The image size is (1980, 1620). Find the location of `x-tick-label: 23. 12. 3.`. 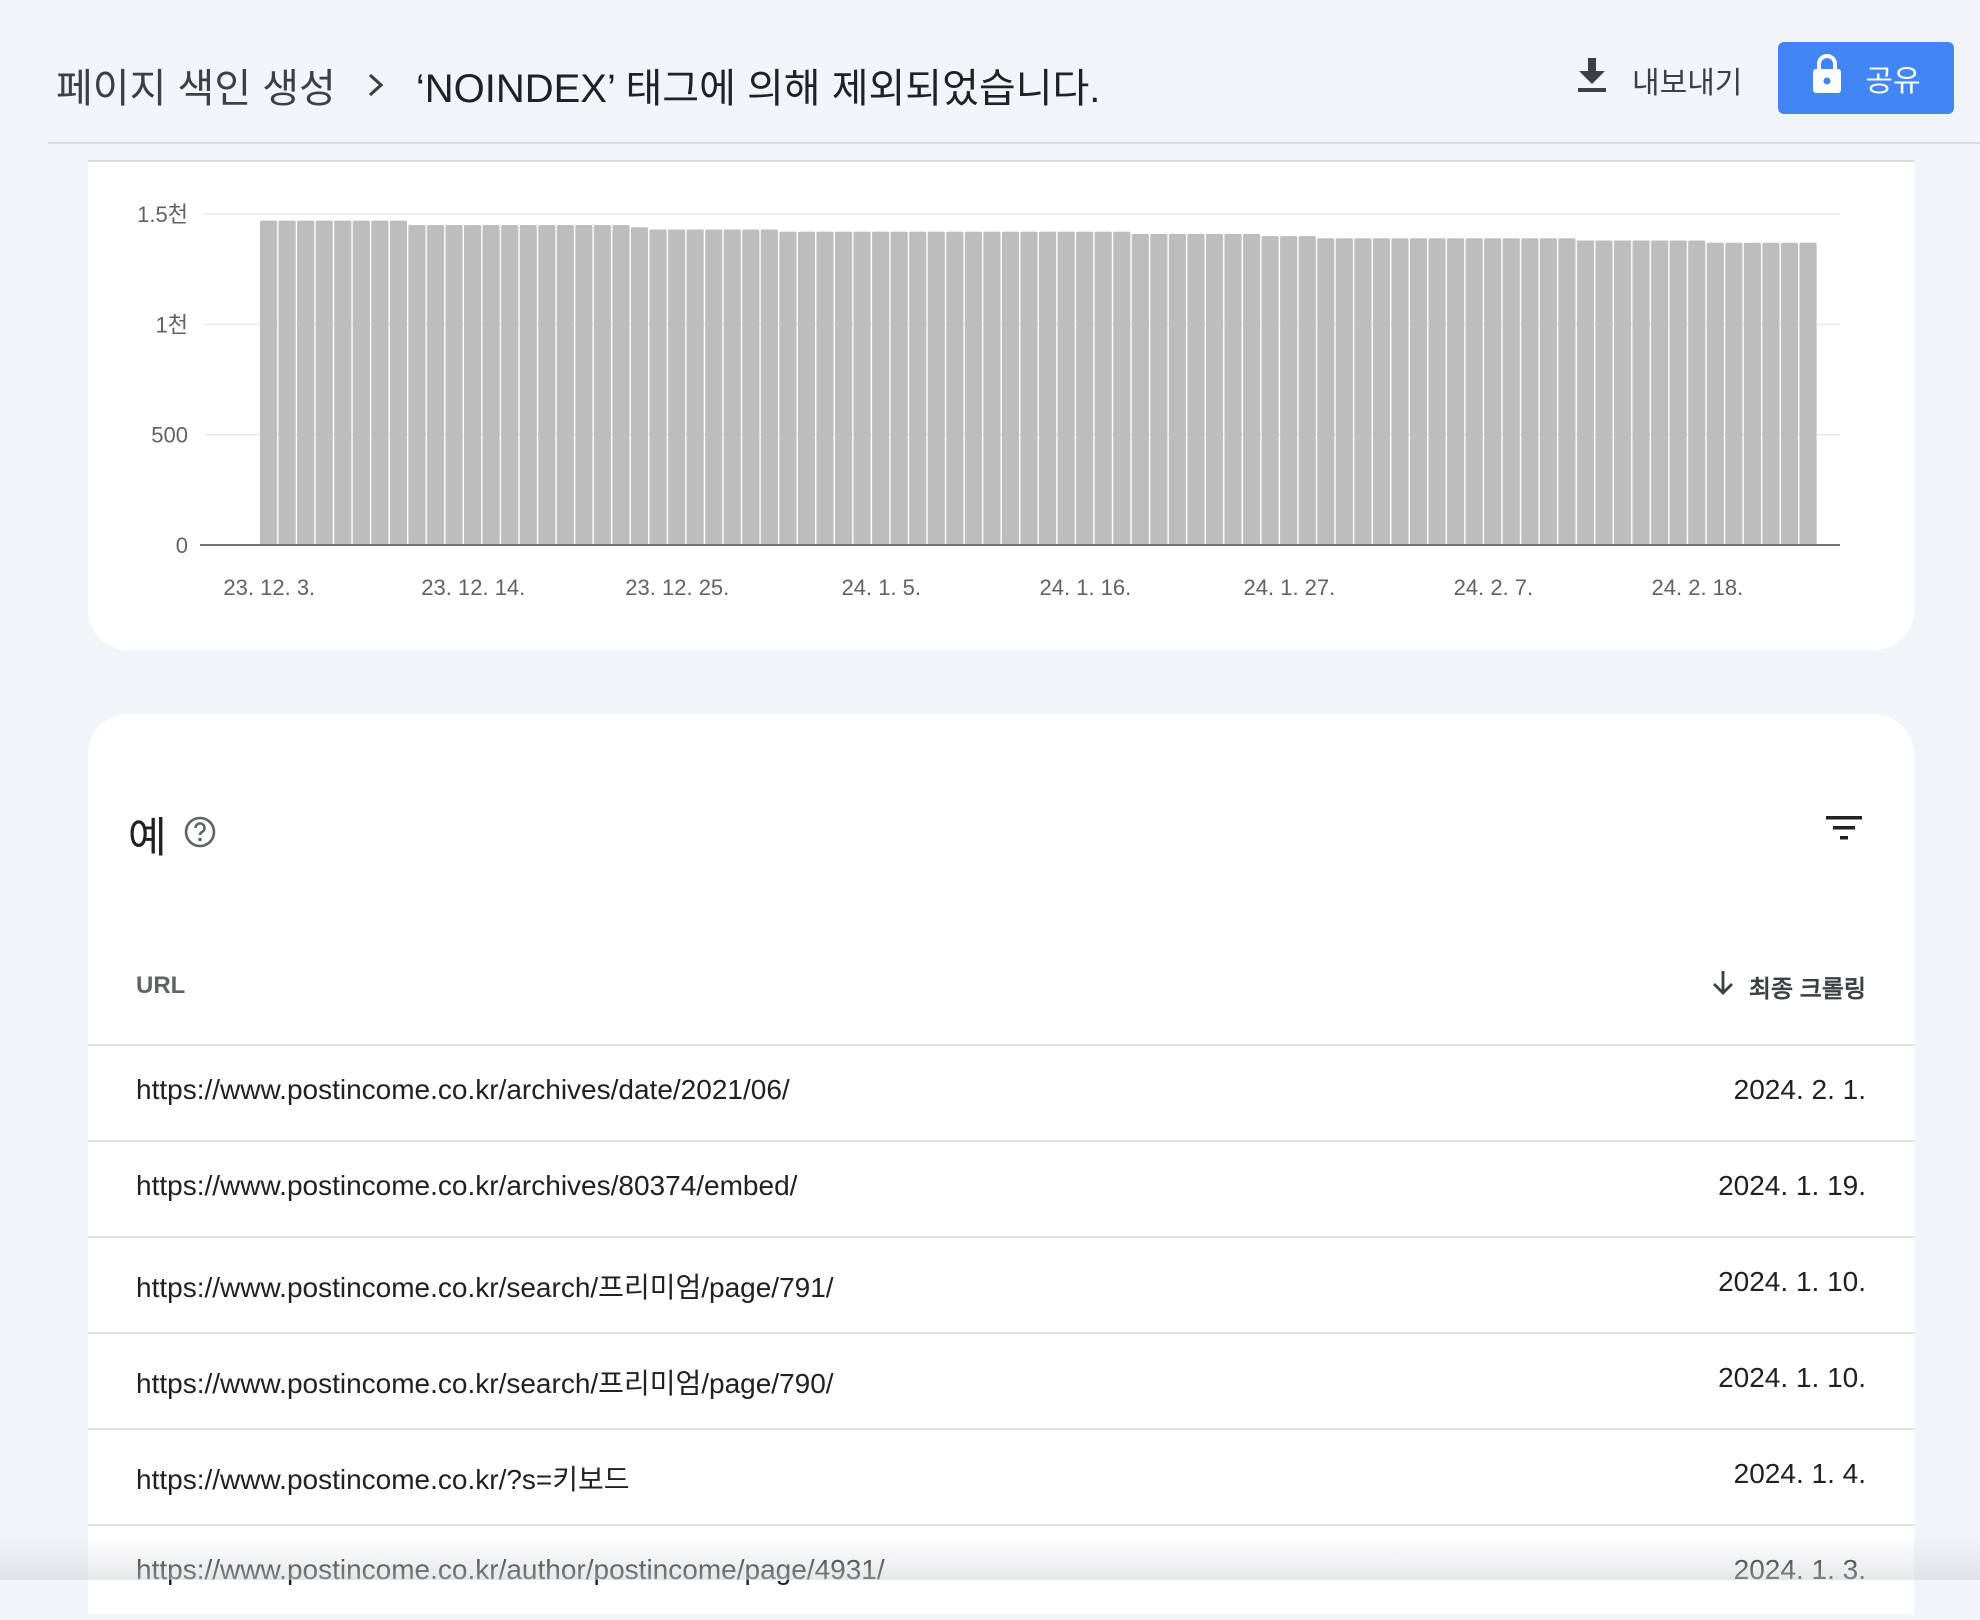

x-tick-label: 23. 12. 3. is located at coordinates (269, 587).